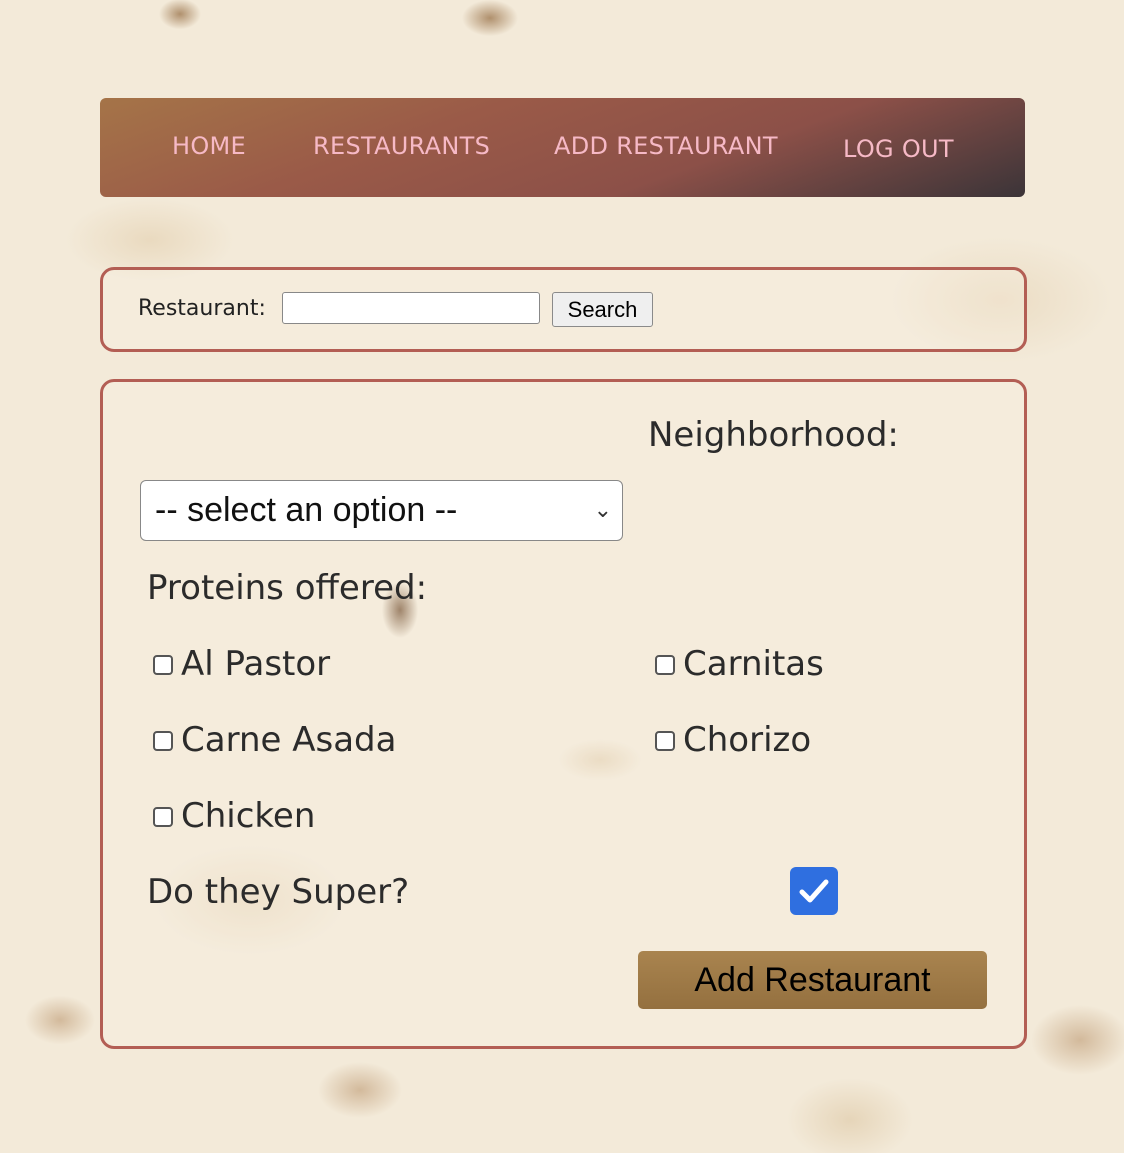 This screenshot has width=1124, height=1153. I want to click on top-nav: HOME RESTAURANTS ADD RESTAURANT LOG OUT, so click(562, 147).